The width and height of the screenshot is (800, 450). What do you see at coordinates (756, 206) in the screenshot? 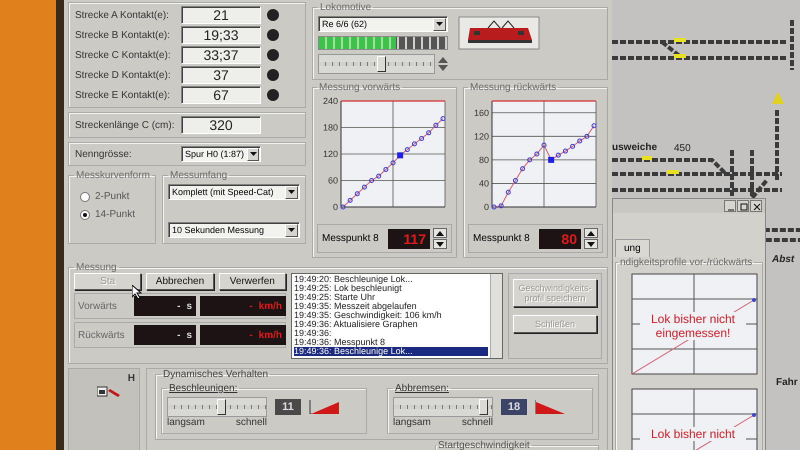
I see `close-icon` at bounding box center [756, 206].